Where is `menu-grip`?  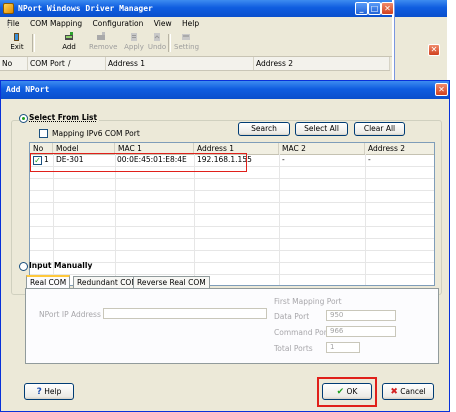
menu-grip is located at coordinates (9, 23).